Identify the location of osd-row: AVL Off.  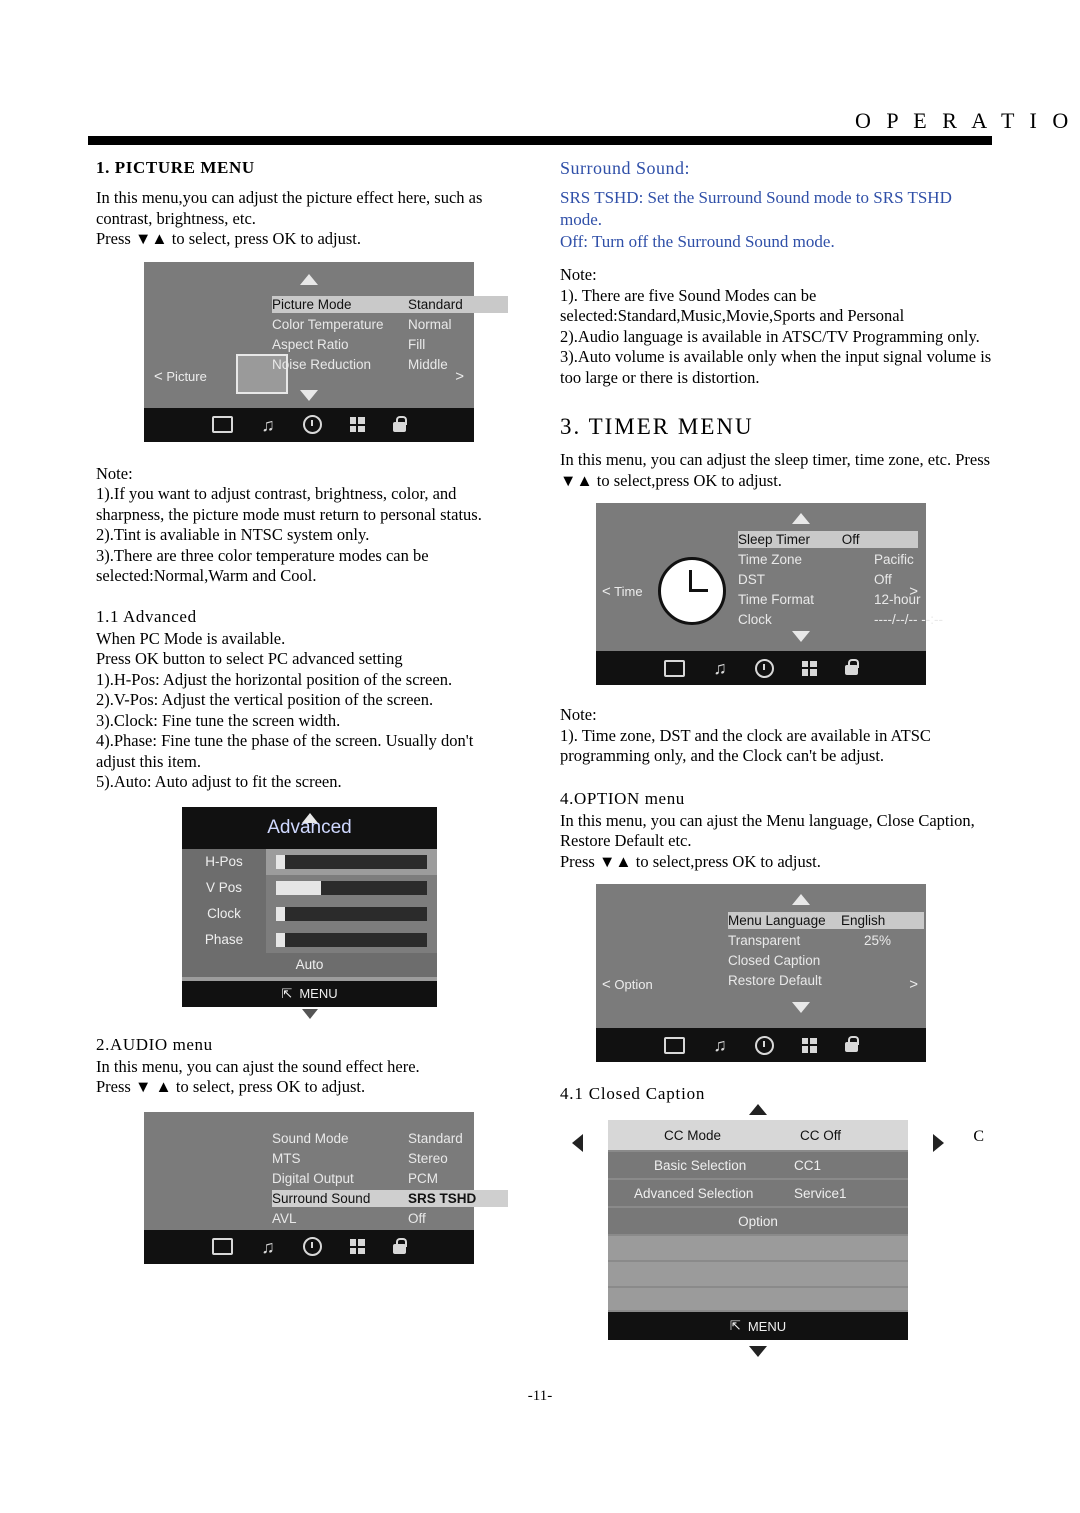
(390, 1218).